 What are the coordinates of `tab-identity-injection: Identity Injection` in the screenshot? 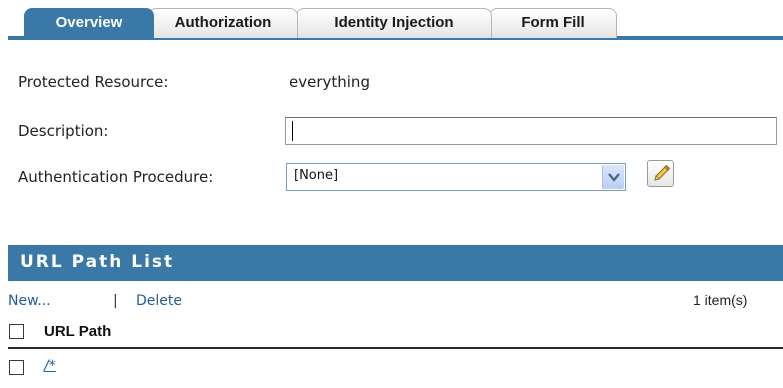 It's located at (394, 23).